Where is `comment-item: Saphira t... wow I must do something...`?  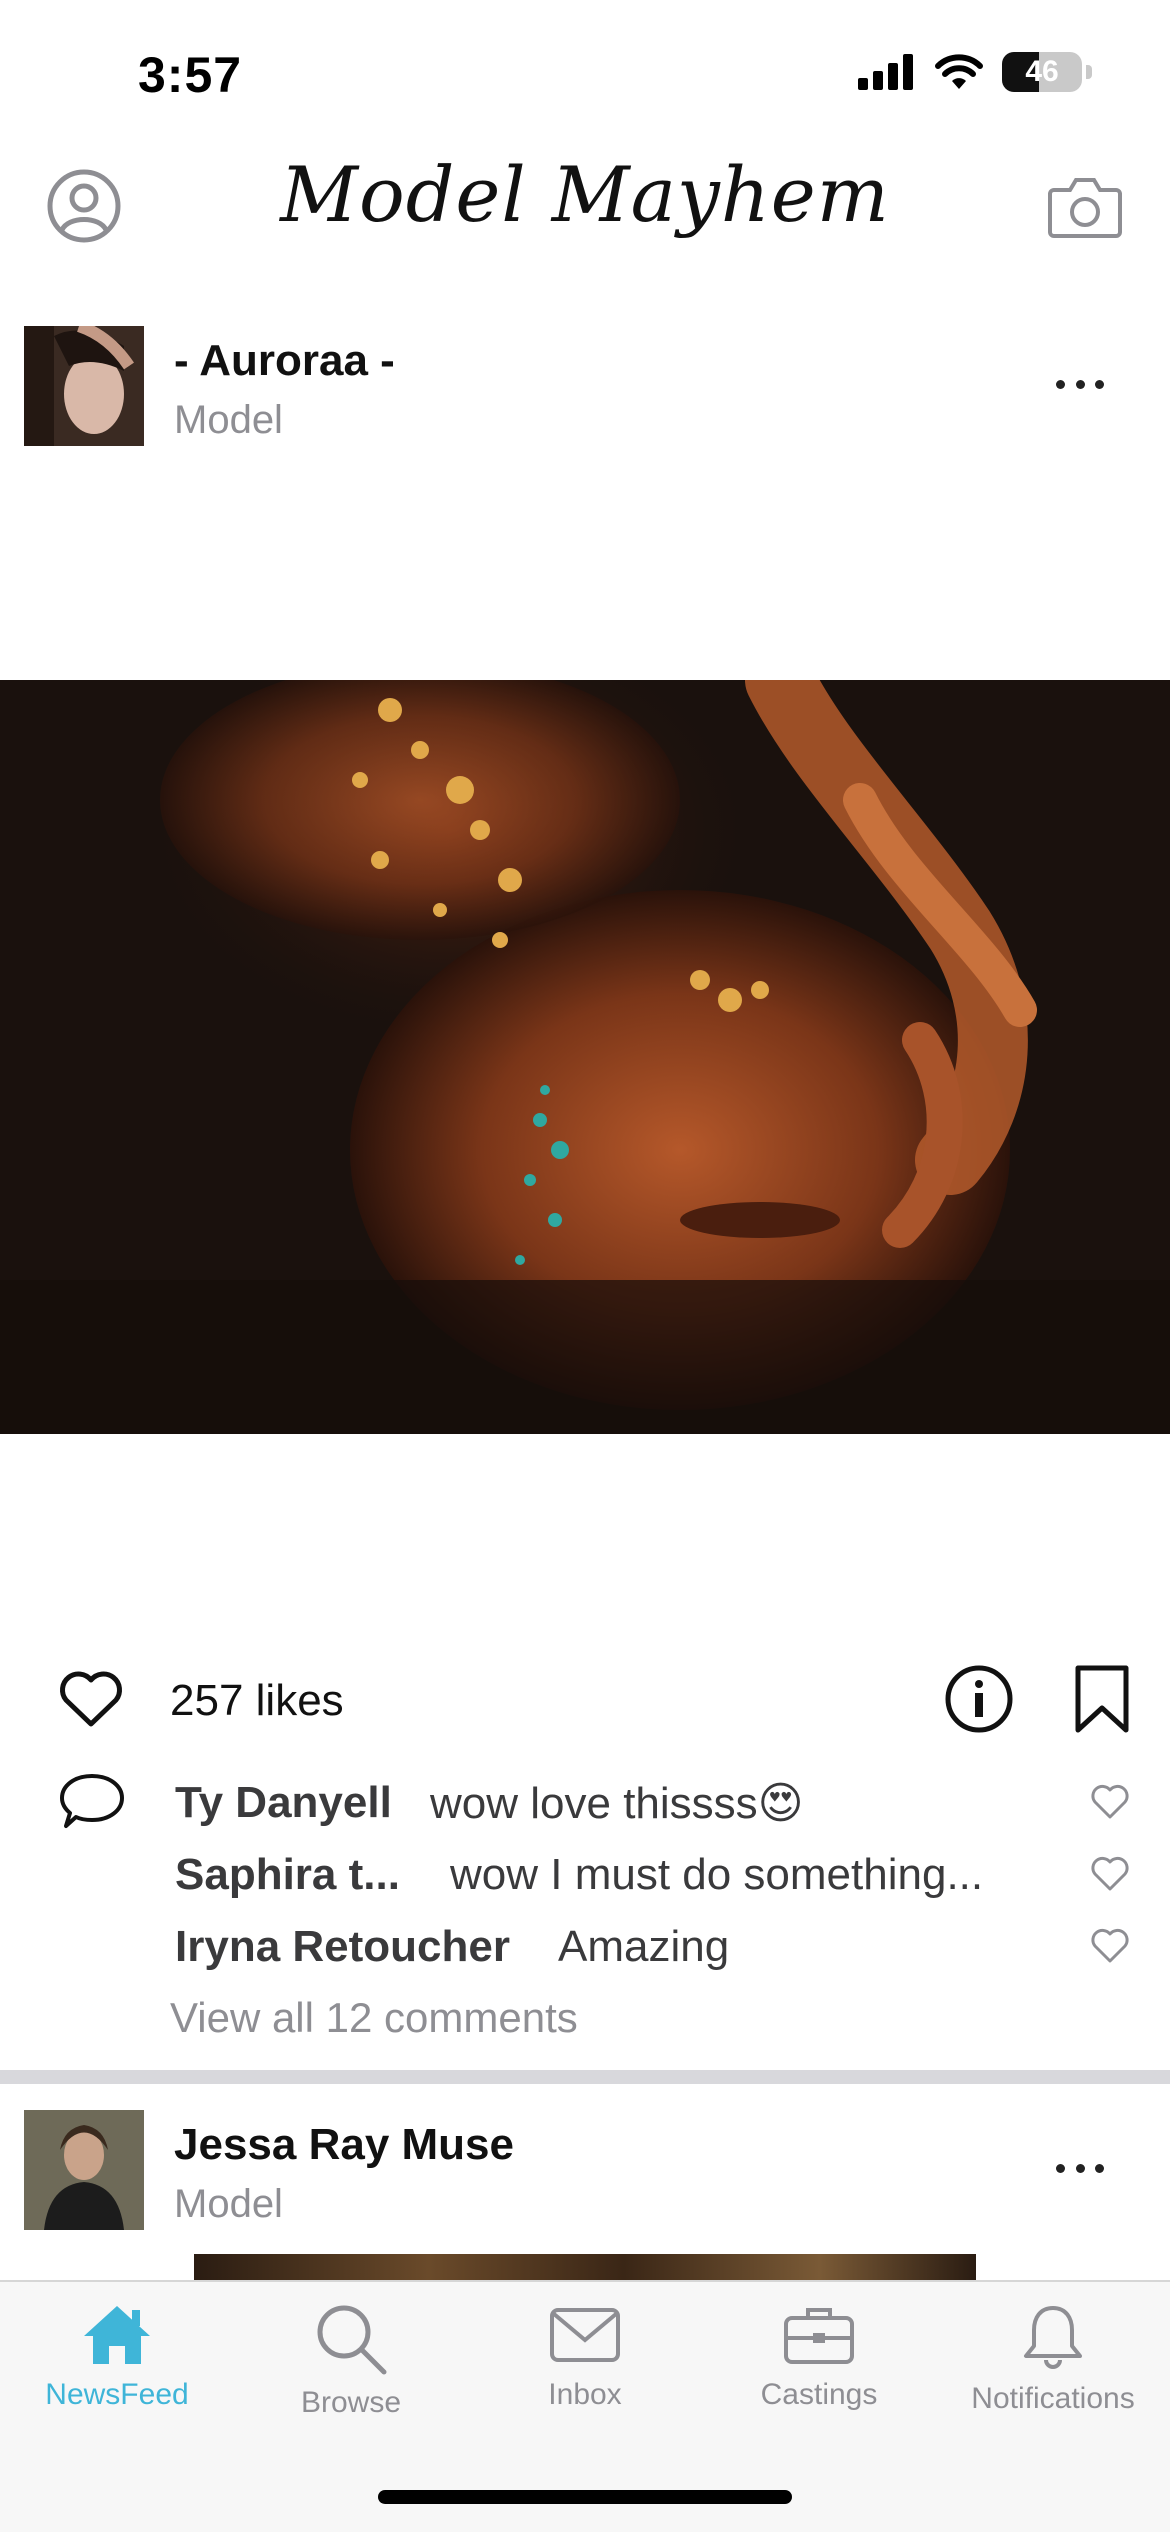 comment-item: Saphira t... wow I must do something... is located at coordinates (585, 1882).